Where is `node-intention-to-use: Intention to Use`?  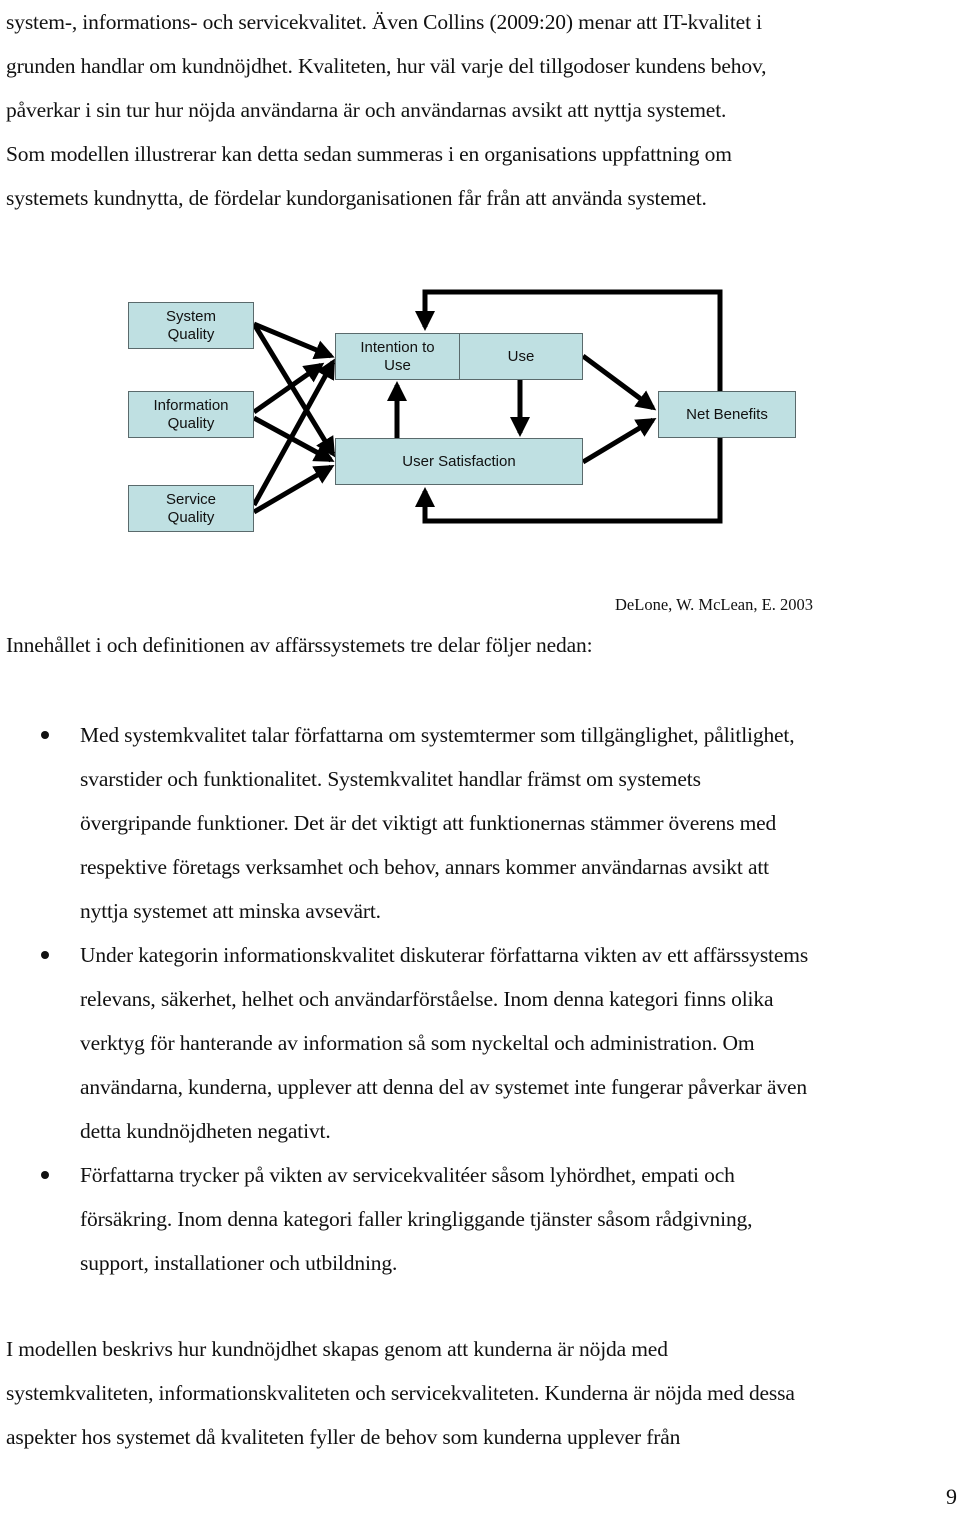
node-intention-to-use: Intention to Use is located at coordinates (397, 356).